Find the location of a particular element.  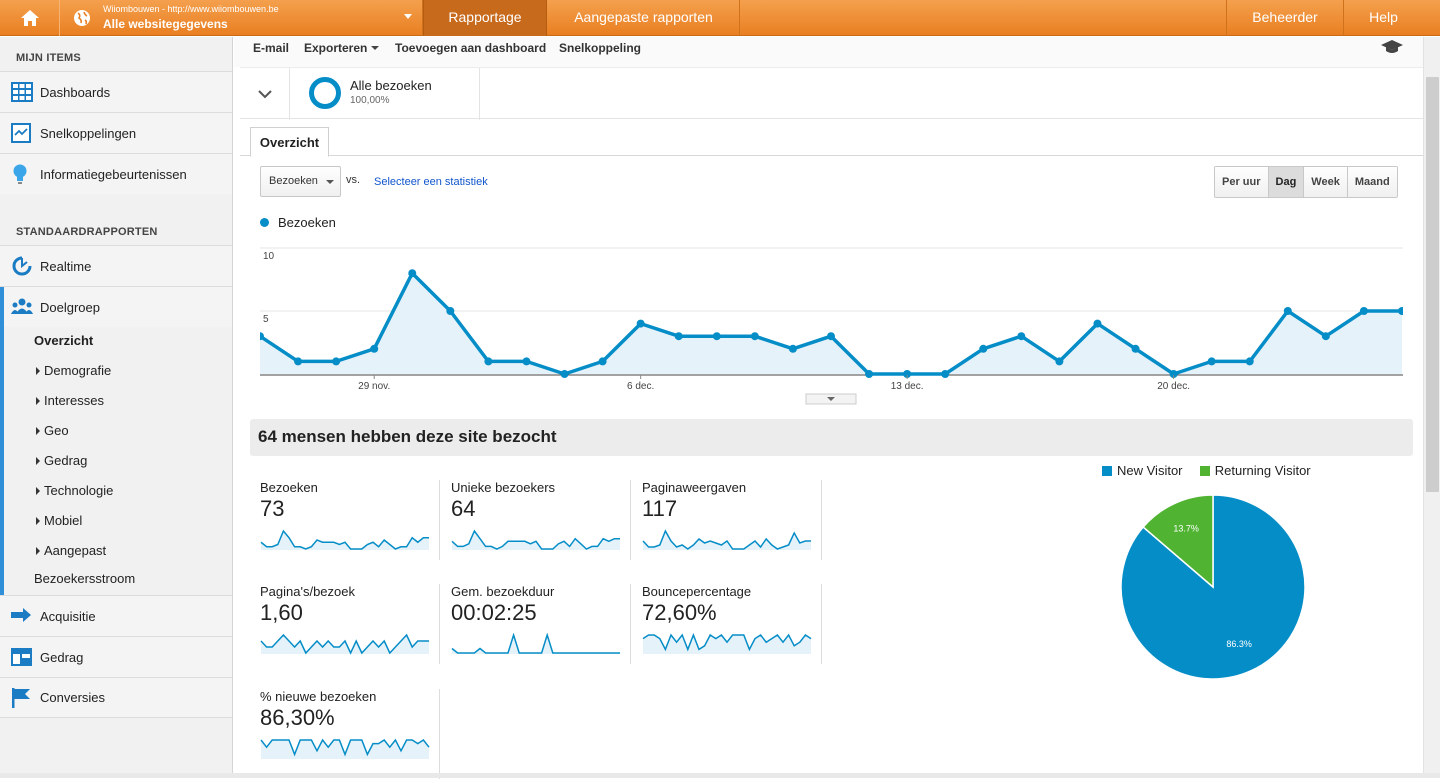

sidebar-subitem-overzicht: Overzicht is located at coordinates (116, 341).